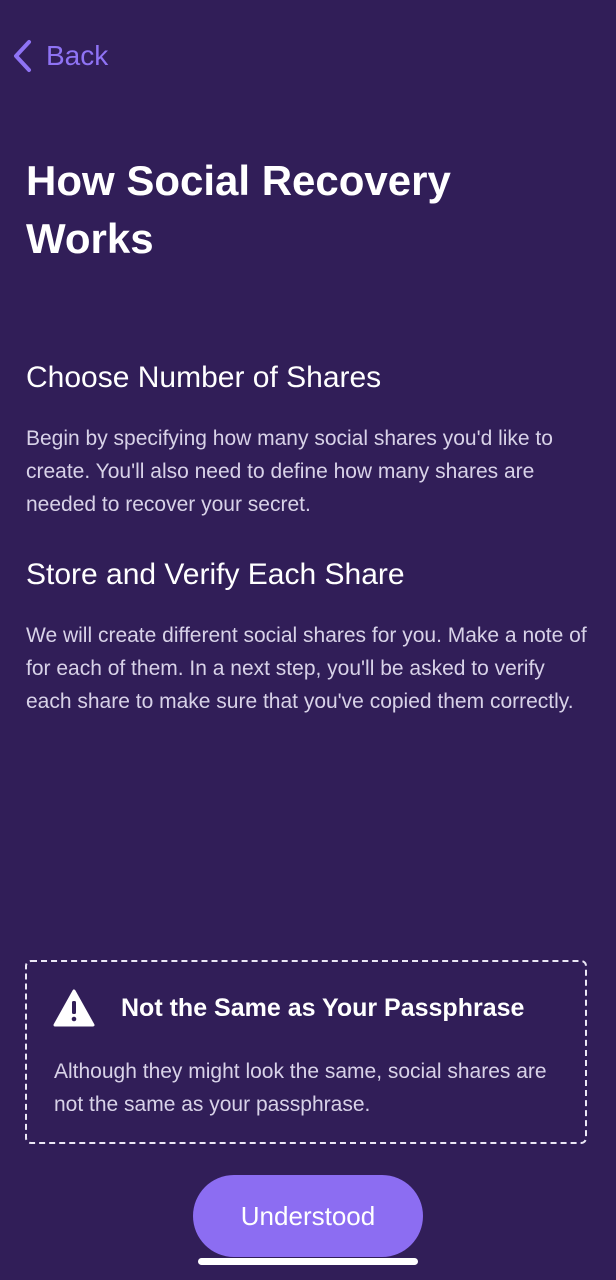 The width and height of the screenshot is (616, 1280). Describe the element at coordinates (308, 1216) in the screenshot. I see `understood-button: Understood` at that location.